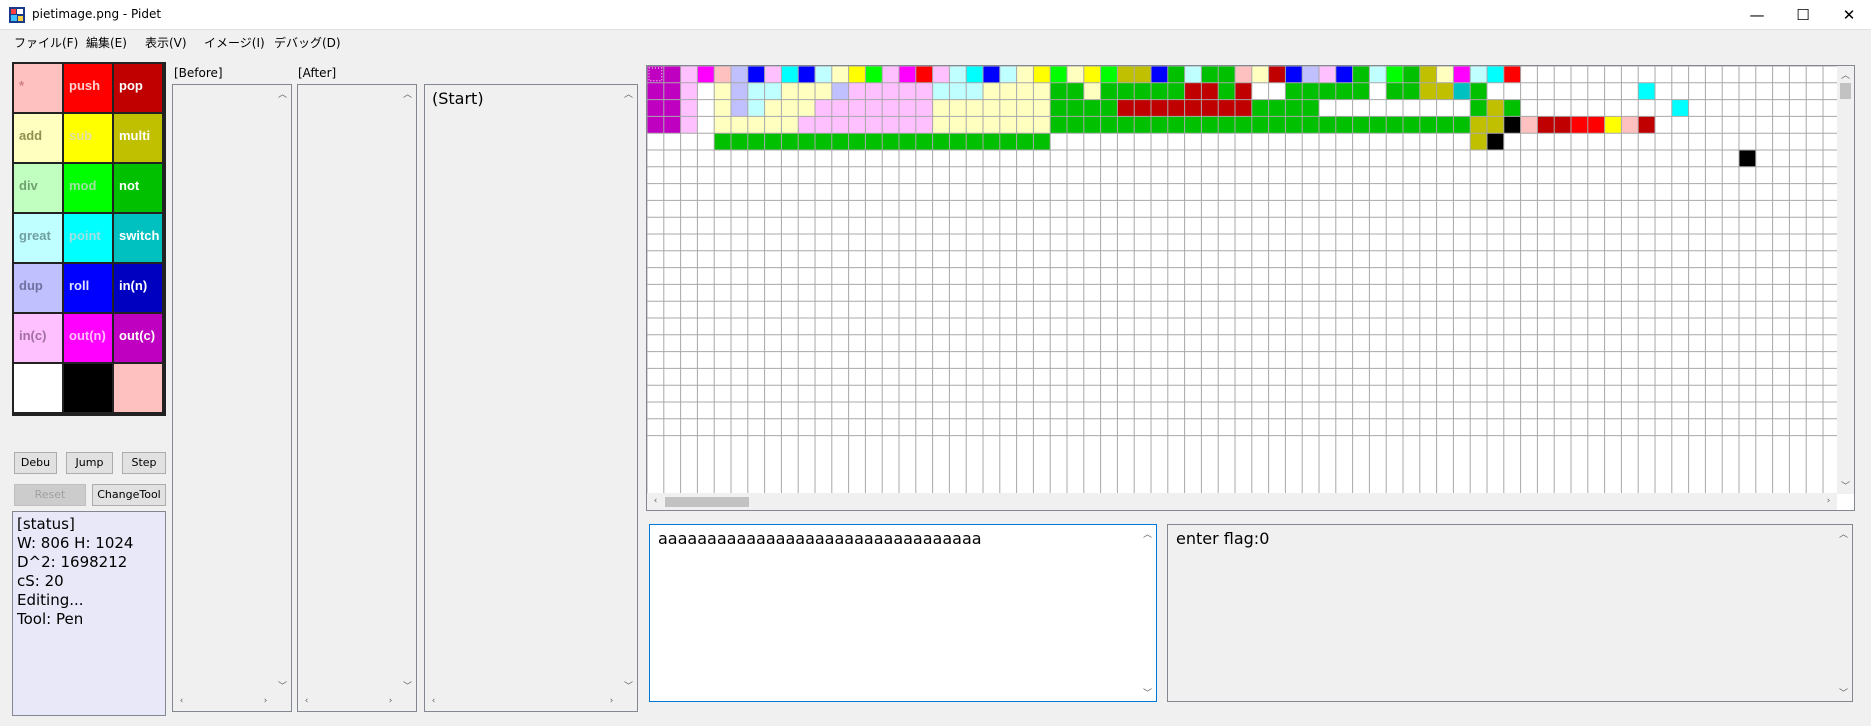 The width and height of the screenshot is (1871, 726). I want to click on jump-button: Jump, so click(89, 463).